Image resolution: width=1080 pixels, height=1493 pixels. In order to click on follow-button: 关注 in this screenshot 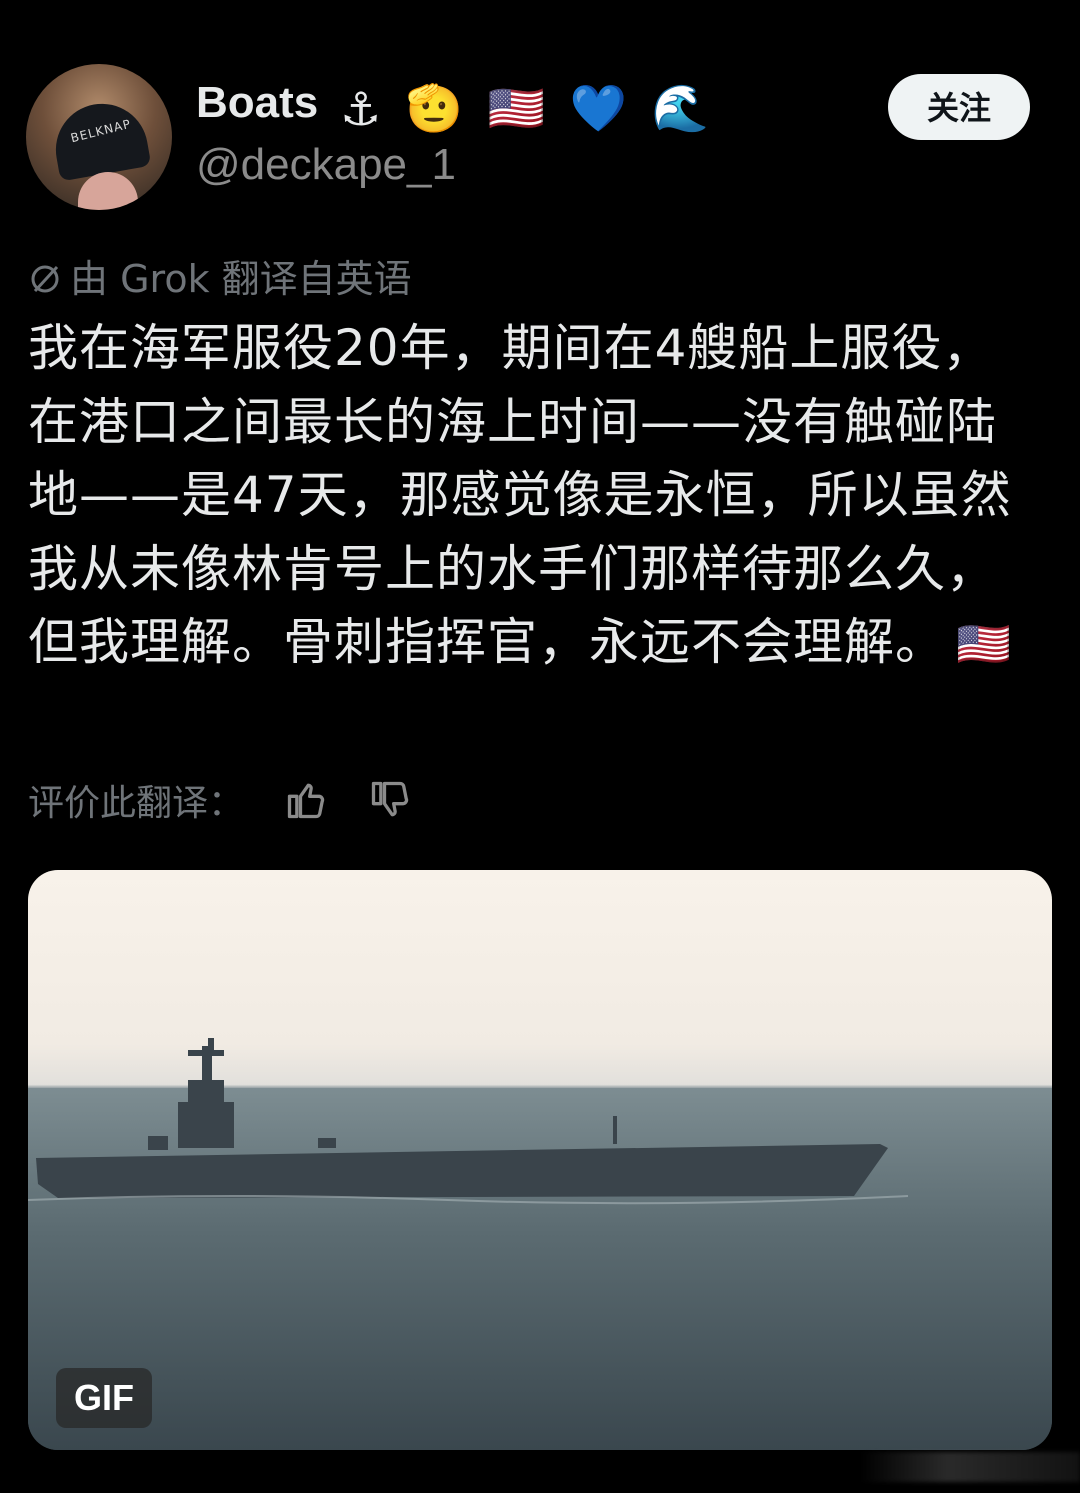, I will do `click(959, 107)`.